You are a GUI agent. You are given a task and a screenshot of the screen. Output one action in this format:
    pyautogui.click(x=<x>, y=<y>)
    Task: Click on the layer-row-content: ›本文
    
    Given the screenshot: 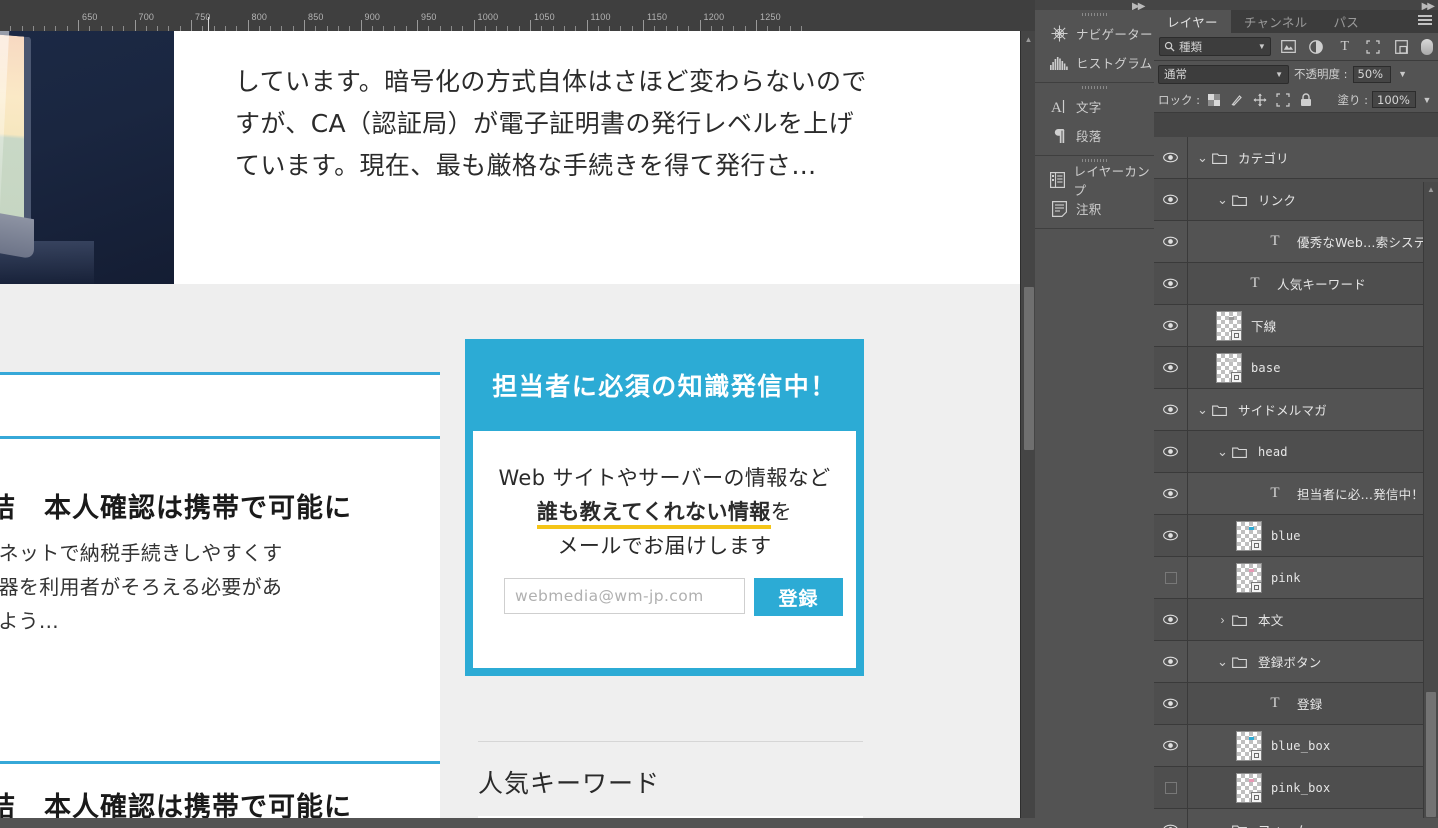 What is the action you would take?
    pyautogui.click(x=1313, y=619)
    